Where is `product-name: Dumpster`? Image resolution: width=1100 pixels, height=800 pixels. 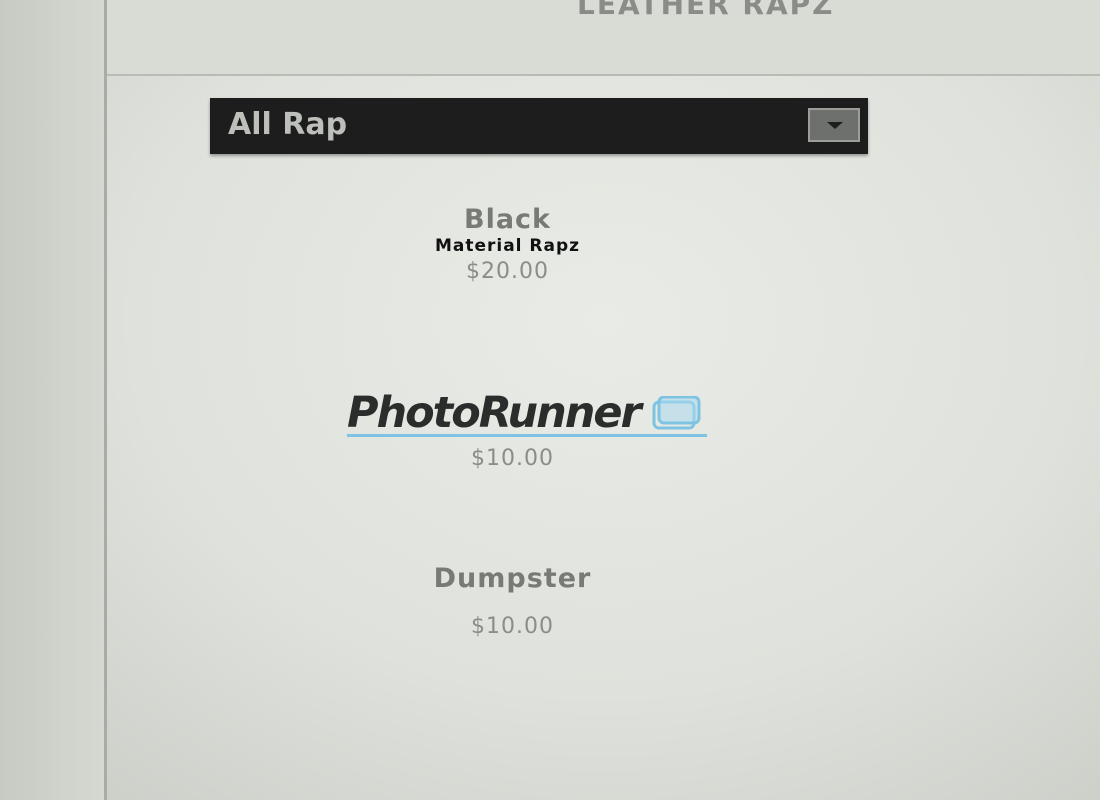 product-name: Dumpster is located at coordinates (512, 578).